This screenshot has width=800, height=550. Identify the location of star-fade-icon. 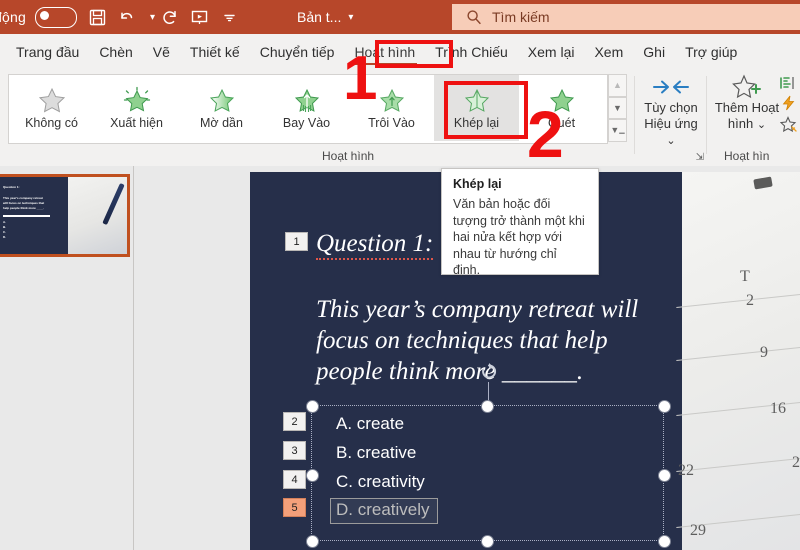
(221, 100).